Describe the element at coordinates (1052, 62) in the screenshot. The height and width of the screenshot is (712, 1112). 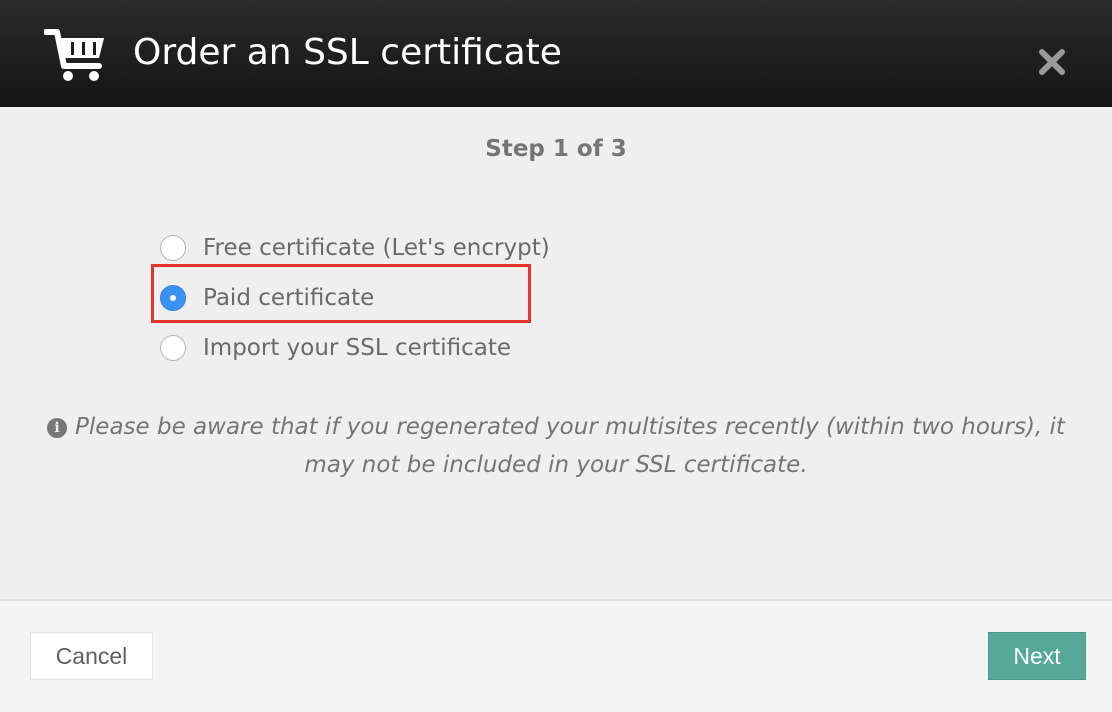
I see `close-icon` at that location.